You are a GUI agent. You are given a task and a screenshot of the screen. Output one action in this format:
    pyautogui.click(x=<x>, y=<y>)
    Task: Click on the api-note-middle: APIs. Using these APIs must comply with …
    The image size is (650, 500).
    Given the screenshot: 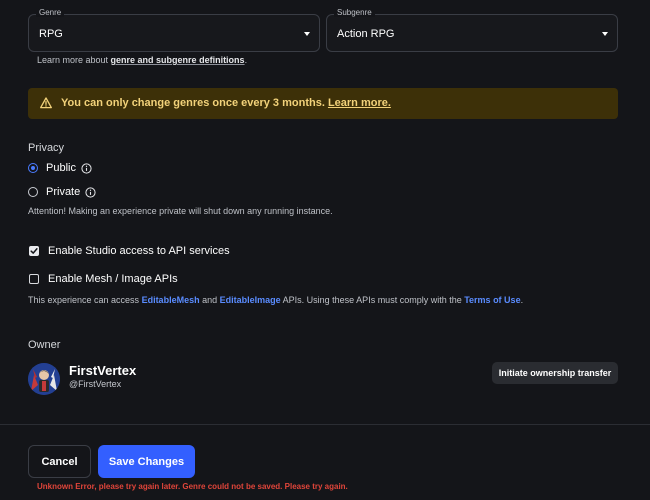 What is the action you would take?
    pyautogui.click(x=372, y=300)
    